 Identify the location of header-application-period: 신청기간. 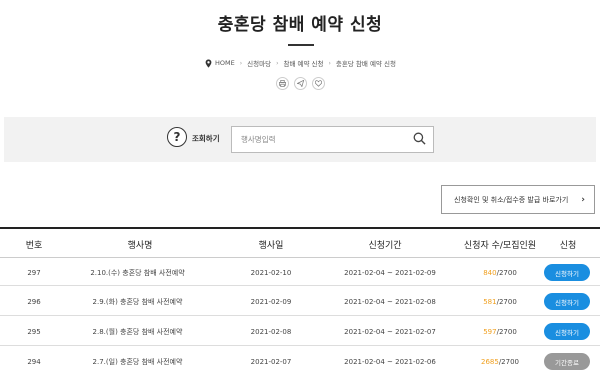
(385, 246).